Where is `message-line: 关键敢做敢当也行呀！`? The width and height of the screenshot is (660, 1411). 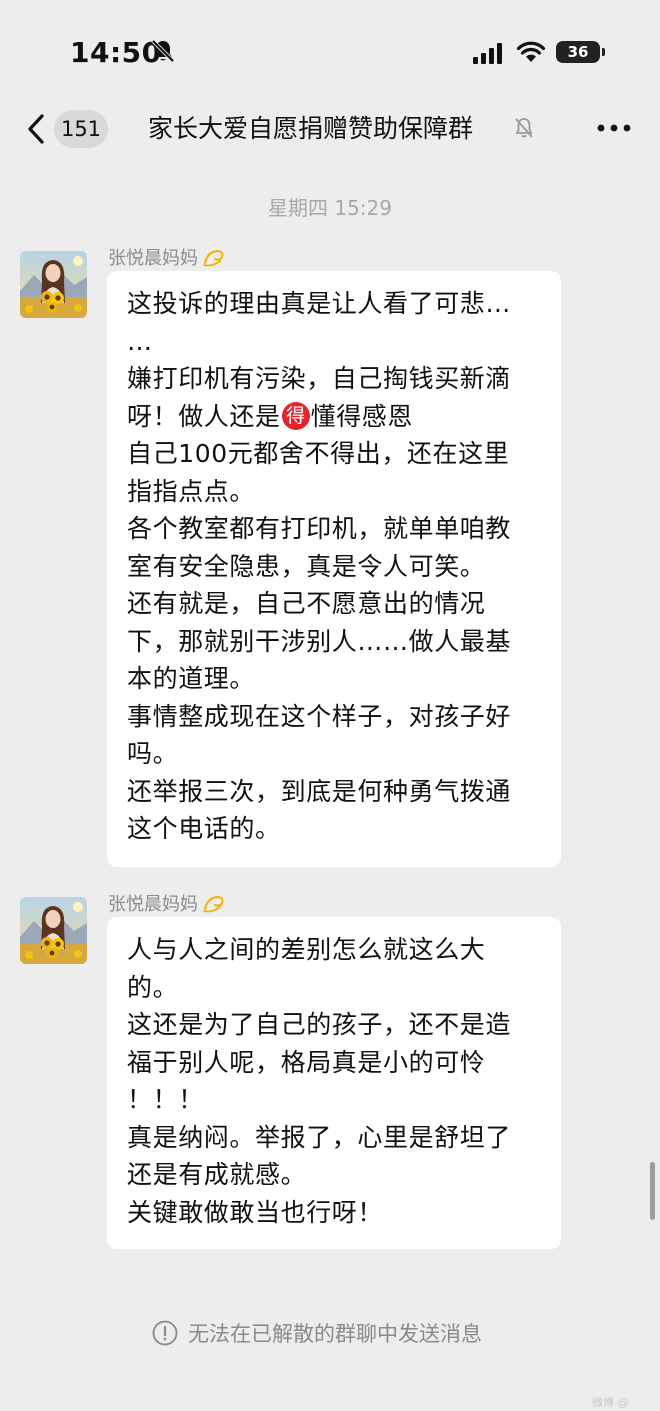
message-line: 关键敢做敢当也行呀！ is located at coordinates (255, 1212).